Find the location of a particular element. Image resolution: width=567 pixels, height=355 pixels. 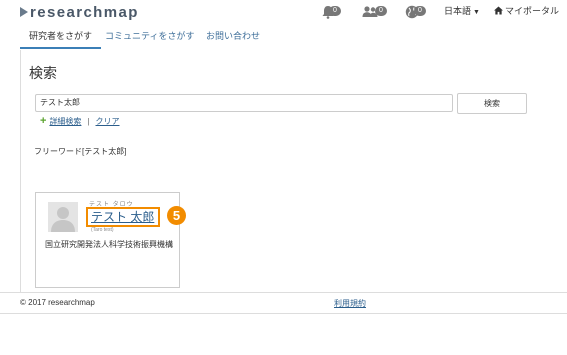

plus-icon: + is located at coordinates (43, 121).